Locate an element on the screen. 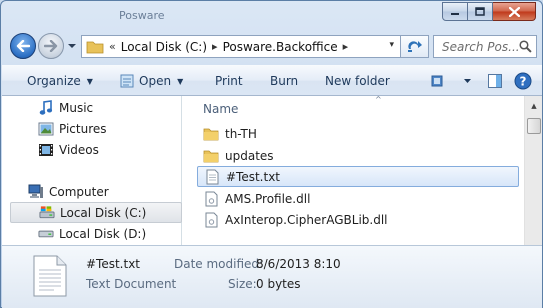  computer-icon is located at coordinates (36, 192).